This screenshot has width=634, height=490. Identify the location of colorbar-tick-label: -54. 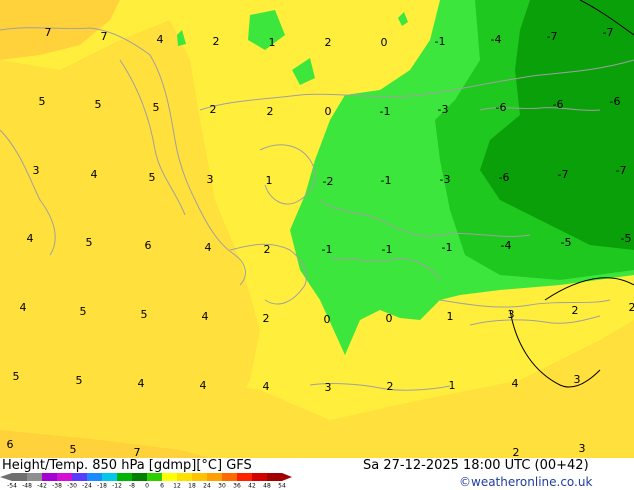
(12, 486).